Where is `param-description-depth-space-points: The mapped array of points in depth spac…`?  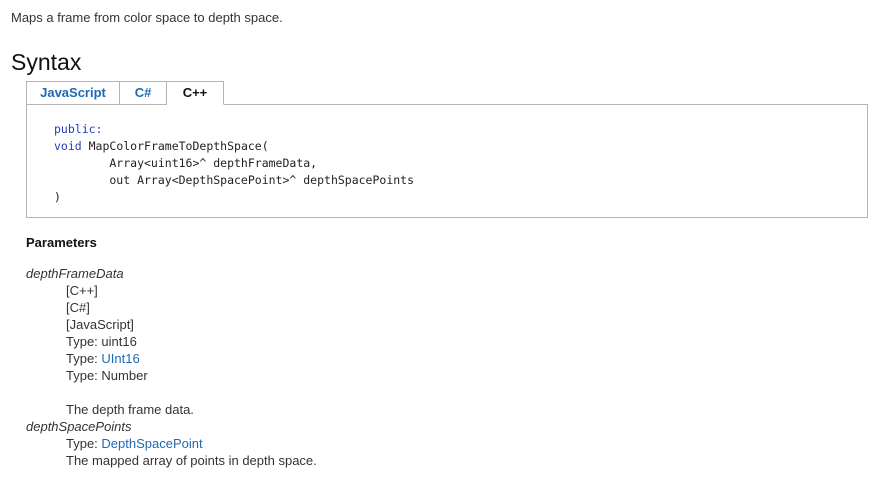
param-description-depth-space-points: The mapped array of points in depth spac… is located at coordinates (191, 460).